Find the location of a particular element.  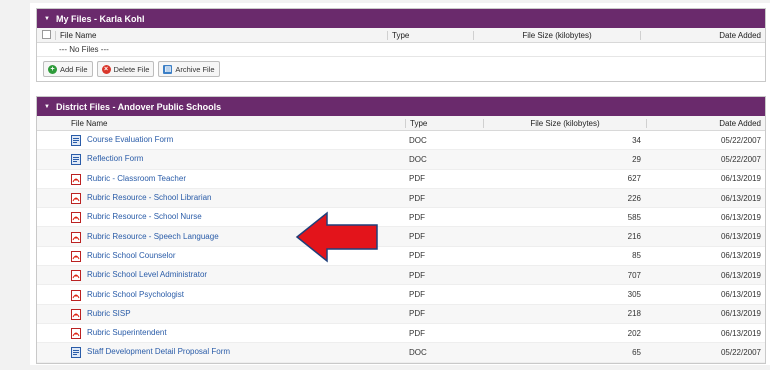

file-link: Reflection Form is located at coordinates (115, 159).